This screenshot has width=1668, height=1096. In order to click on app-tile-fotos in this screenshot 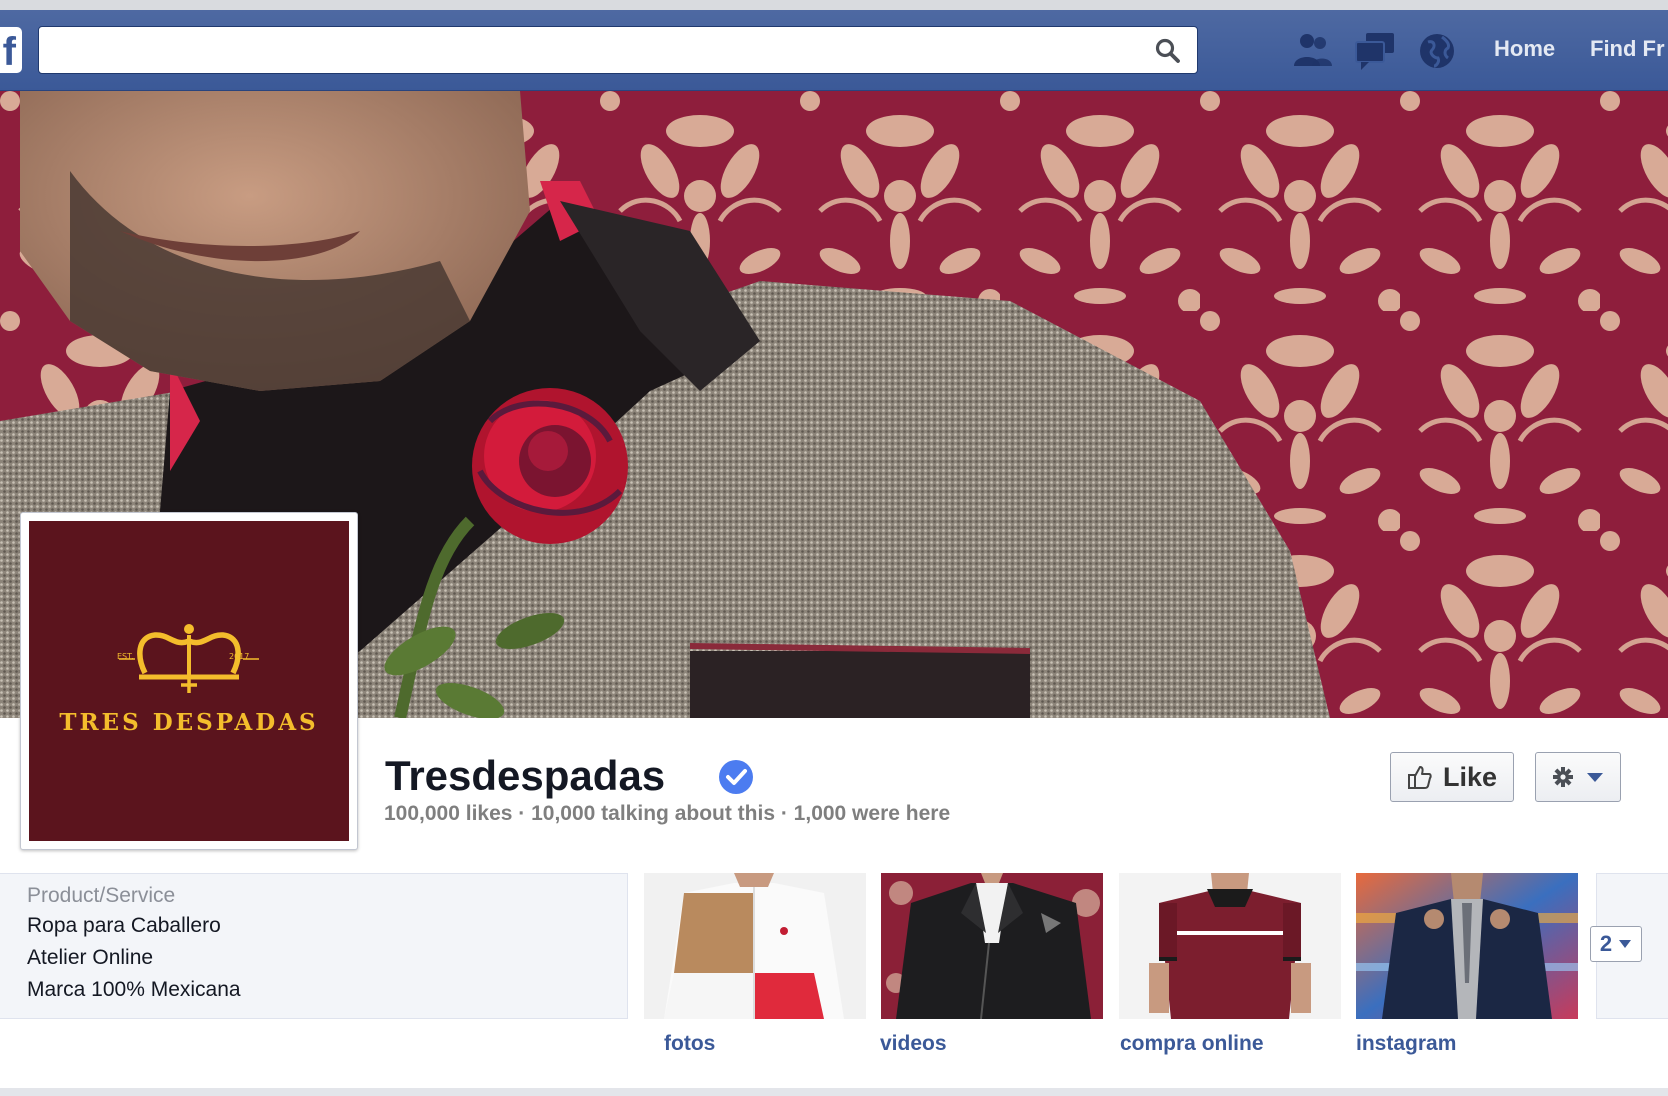, I will do `click(755, 946)`.